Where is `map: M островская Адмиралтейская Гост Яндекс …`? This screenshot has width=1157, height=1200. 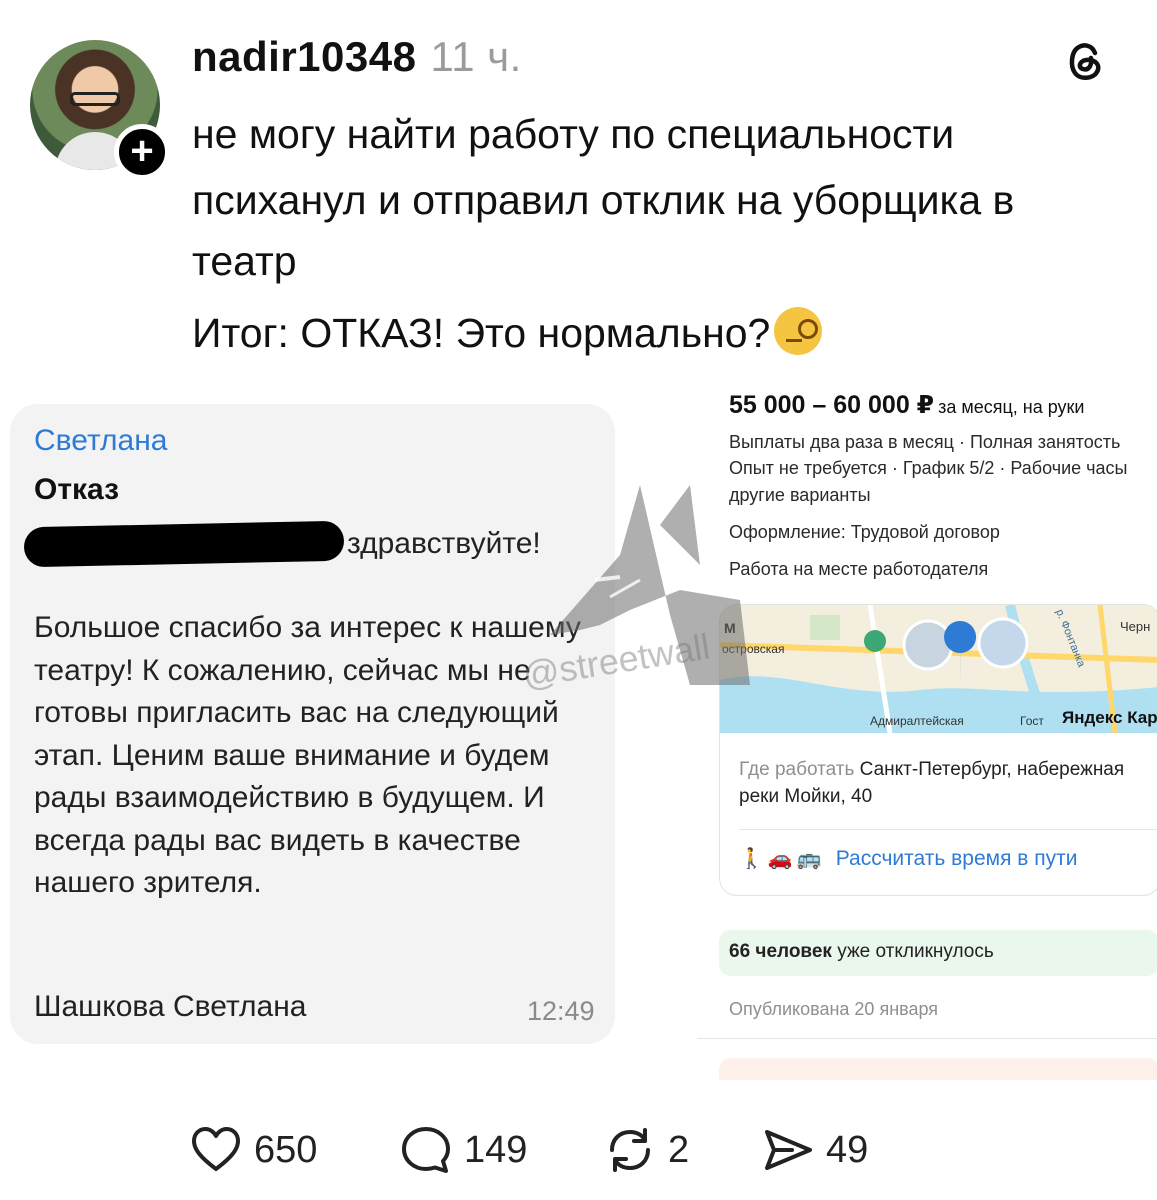 map: M островская Адмиралтейская Гост Яндекс … is located at coordinates (938, 669).